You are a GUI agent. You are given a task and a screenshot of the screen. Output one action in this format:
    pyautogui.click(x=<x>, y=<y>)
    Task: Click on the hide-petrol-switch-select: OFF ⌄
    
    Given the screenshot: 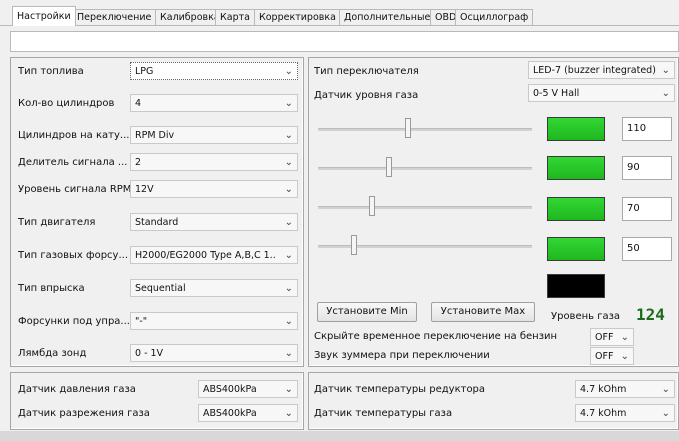 What is the action you would take?
    pyautogui.click(x=612, y=337)
    